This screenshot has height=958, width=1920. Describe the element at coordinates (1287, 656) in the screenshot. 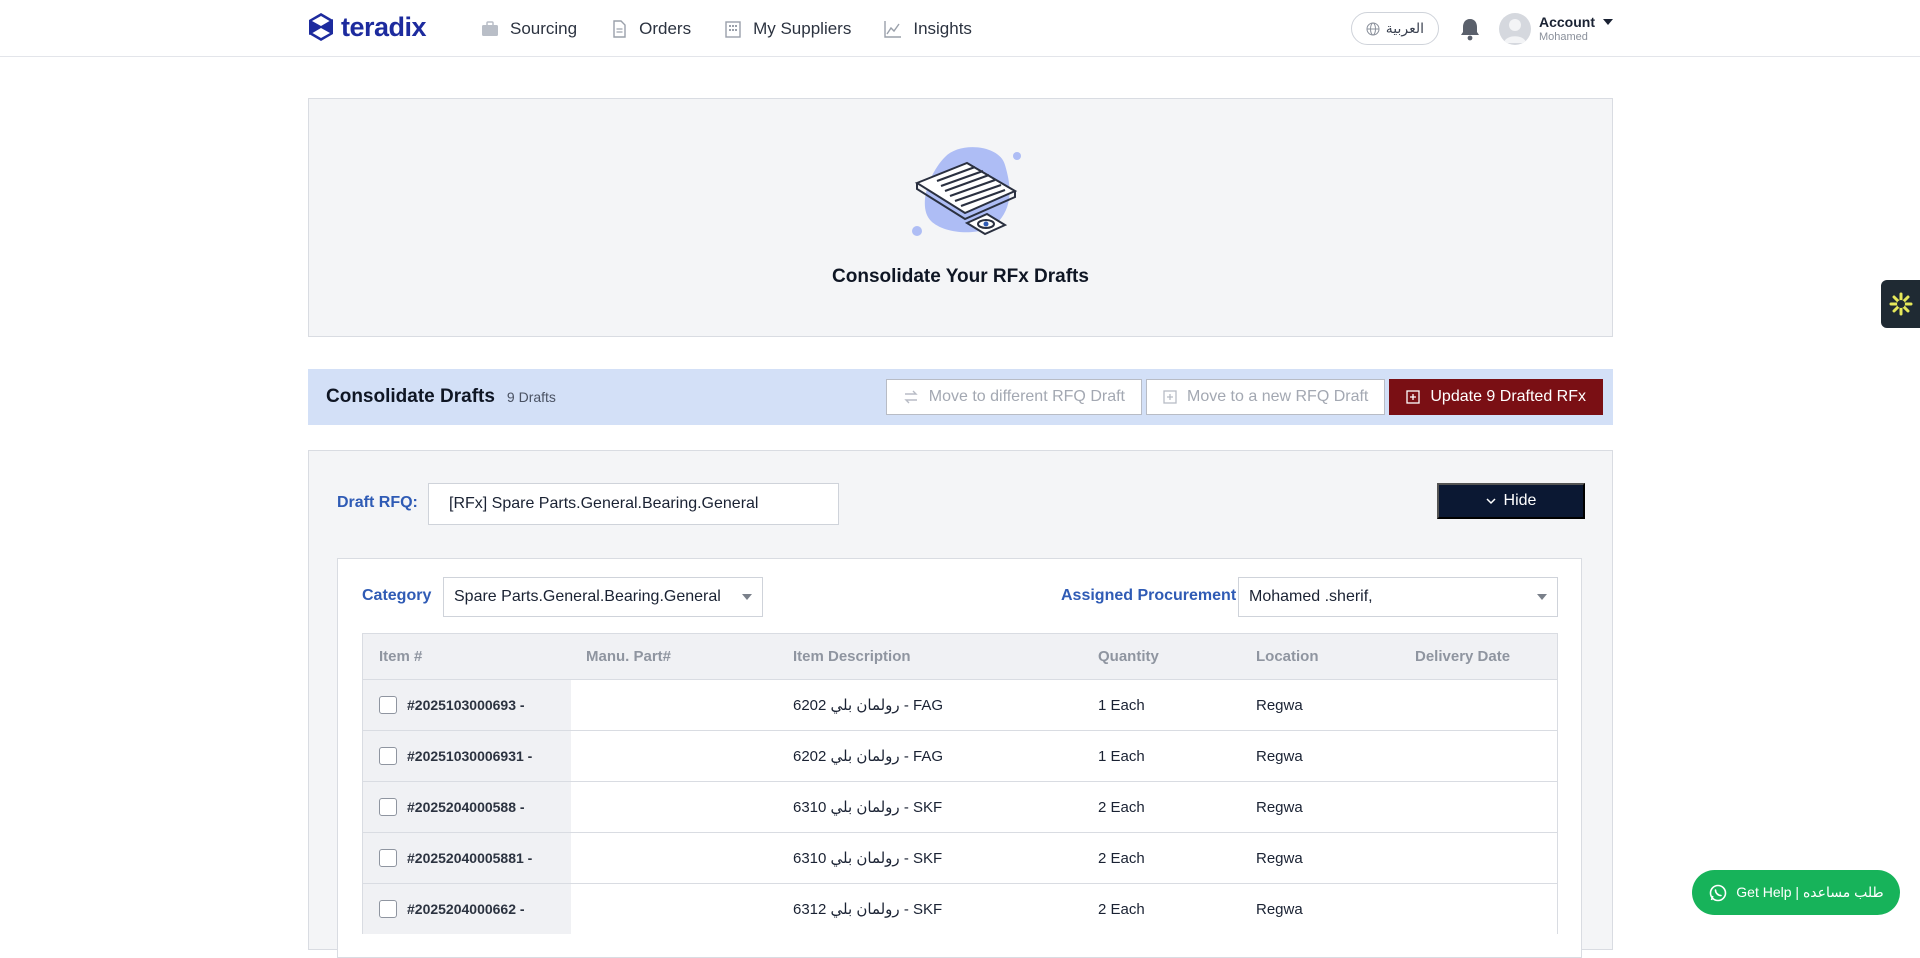

I see `header-location: Location` at that location.